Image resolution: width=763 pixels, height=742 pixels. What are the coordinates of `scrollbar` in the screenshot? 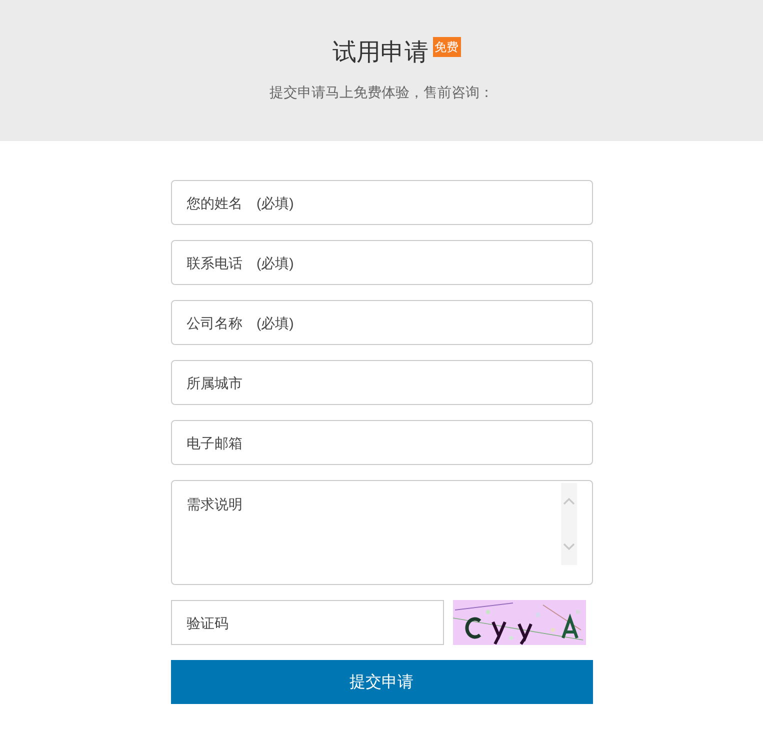 It's located at (568, 524).